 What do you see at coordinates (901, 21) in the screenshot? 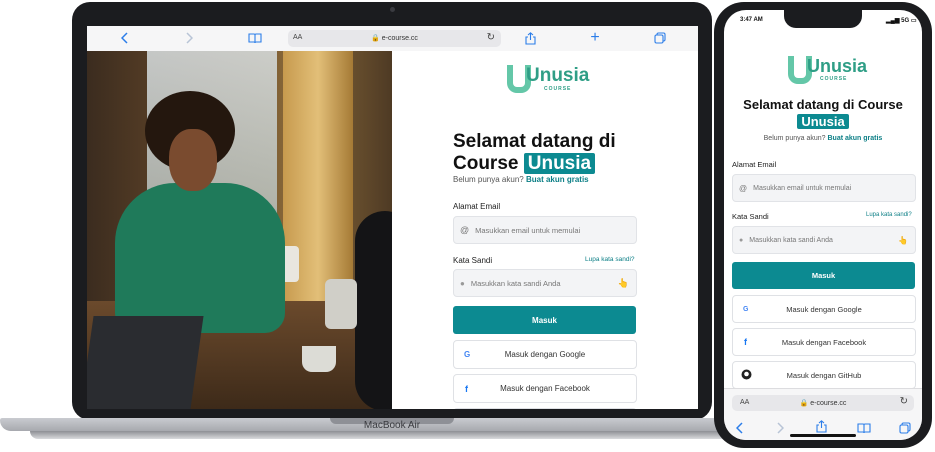
I see `status-network: ▂▄▆ 5G ▭` at bounding box center [901, 21].